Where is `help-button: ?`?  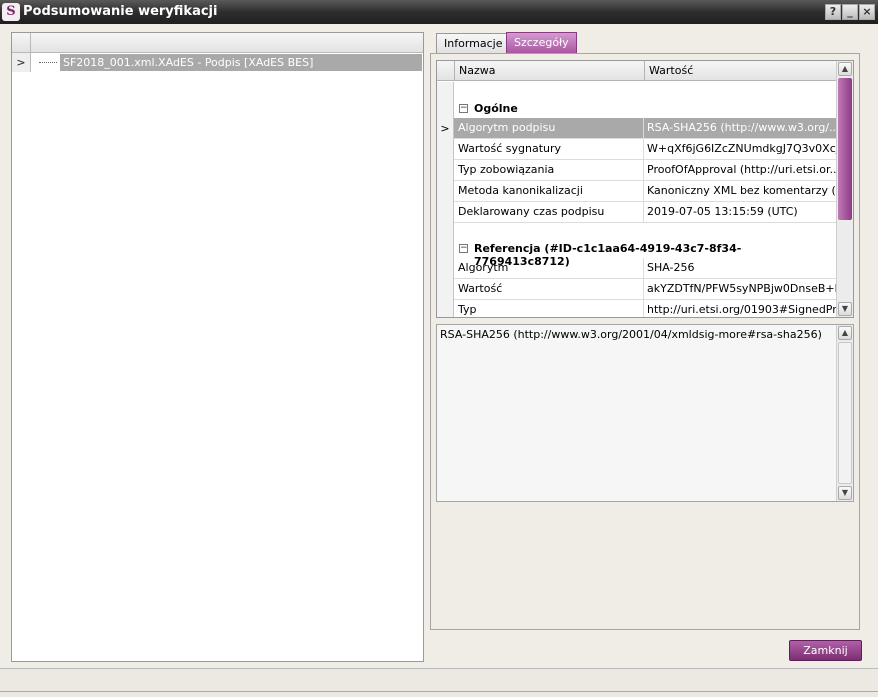
help-button: ? is located at coordinates (833, 12).